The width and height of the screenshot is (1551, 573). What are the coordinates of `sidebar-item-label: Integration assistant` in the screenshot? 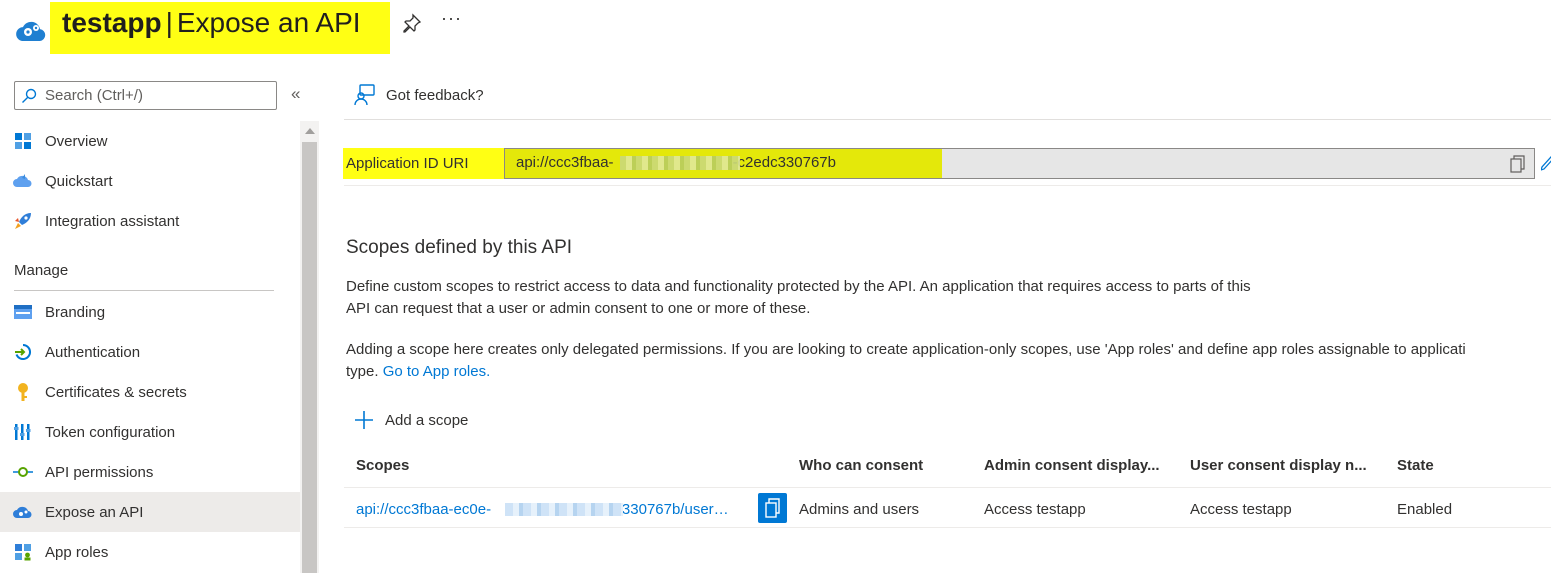 It's located at (112, 221).